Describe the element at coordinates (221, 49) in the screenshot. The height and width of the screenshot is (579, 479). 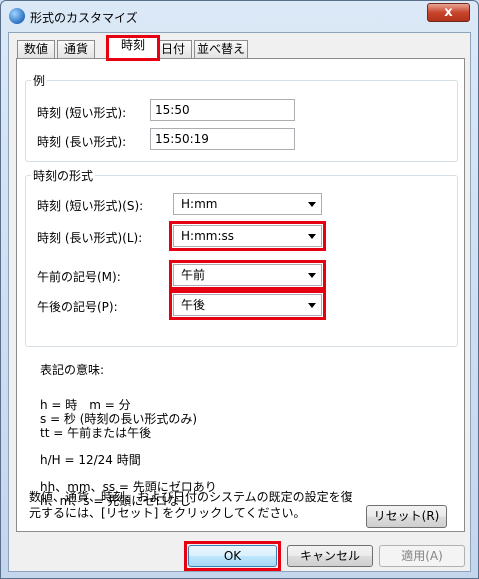
I see `tab-sort: 並べ替え` at that location.